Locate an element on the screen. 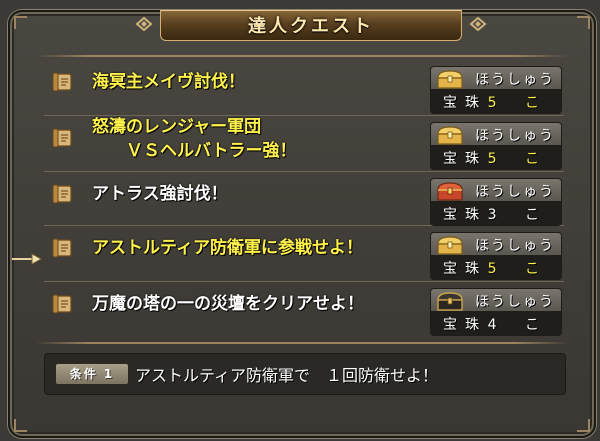  window-title: 達人クエスト is located at coordinates (311, 26).